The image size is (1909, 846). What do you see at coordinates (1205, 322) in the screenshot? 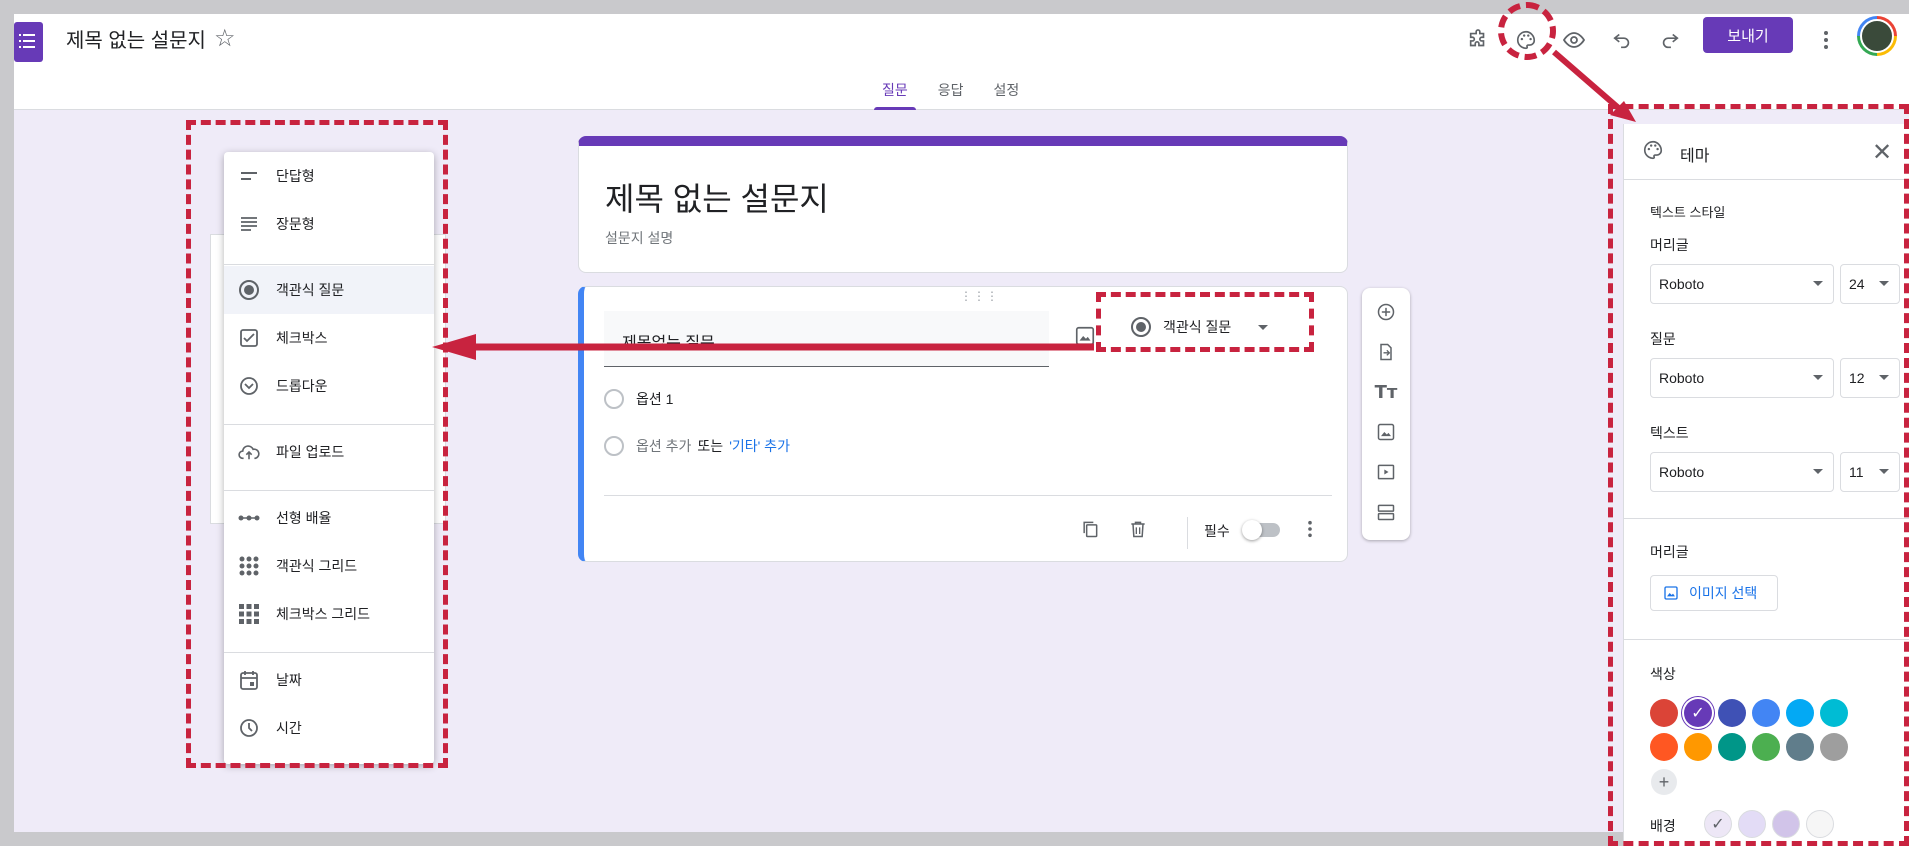
I see `highlight-type-select-box` at bounding box center [1205, 322].